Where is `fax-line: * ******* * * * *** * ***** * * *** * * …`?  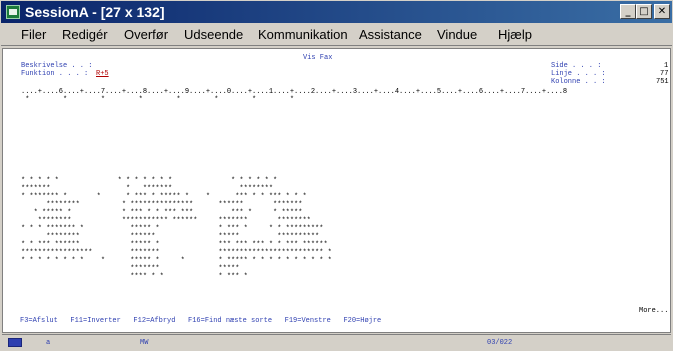 fax-line: * ******* * * * *** * ***** * * *** * * … is located at coordinates (164, 197).